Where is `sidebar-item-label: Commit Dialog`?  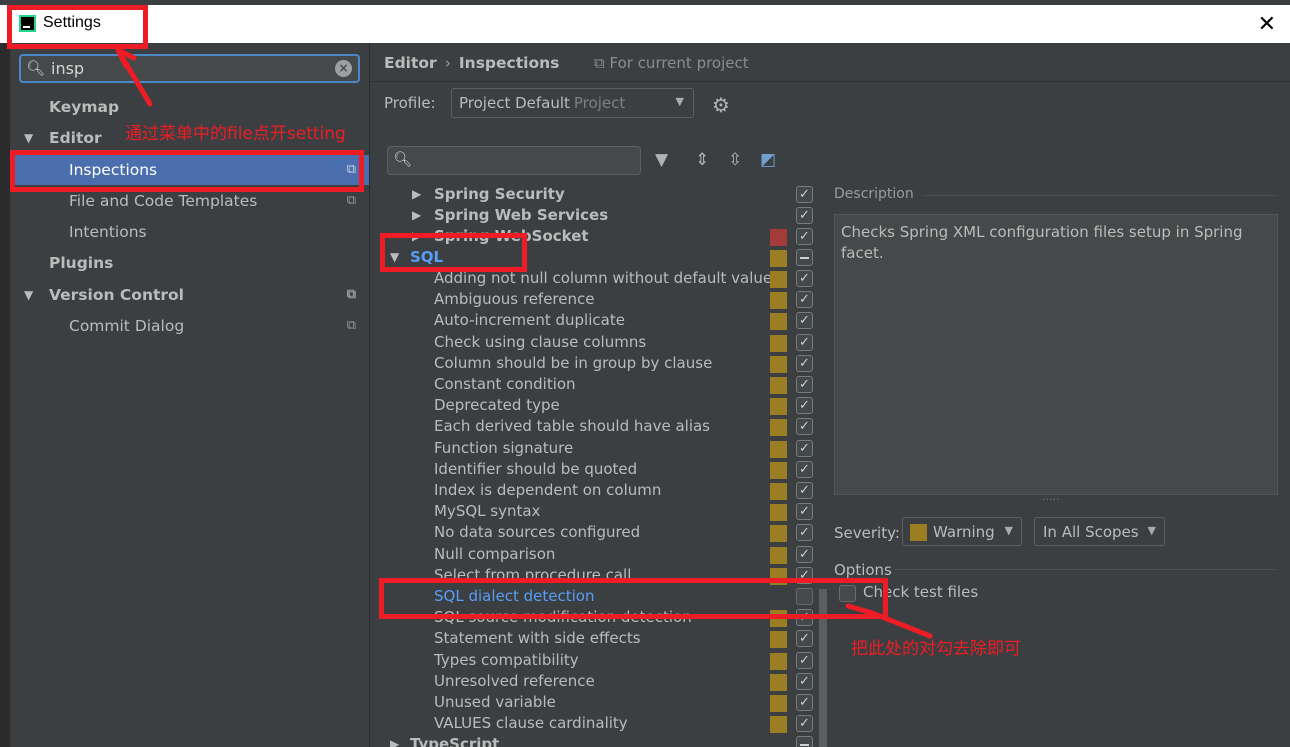 sidebar-item-label: Commit Dialog is located at coordinates (127, 326).